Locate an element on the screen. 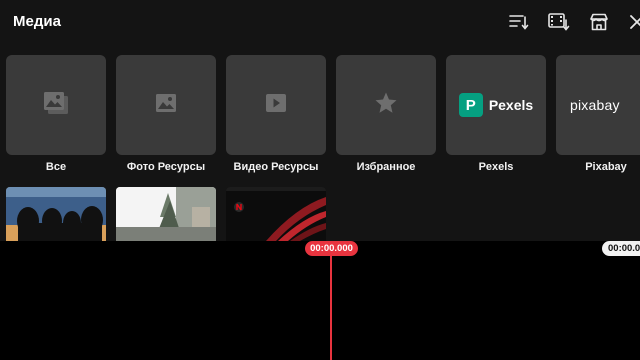 The image size is (640, 360). gallery-stack-icon is located at coordinates (56, 105).